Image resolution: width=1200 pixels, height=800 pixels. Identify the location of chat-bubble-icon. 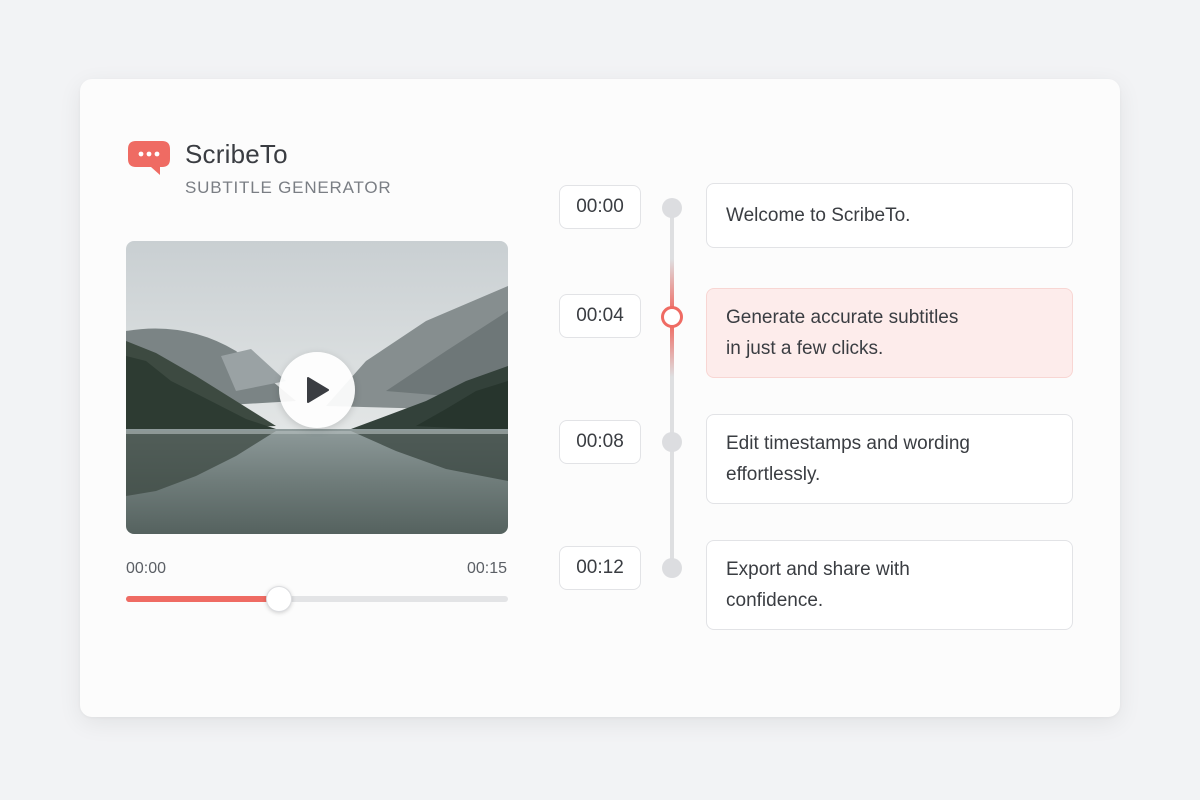
(149, 158).